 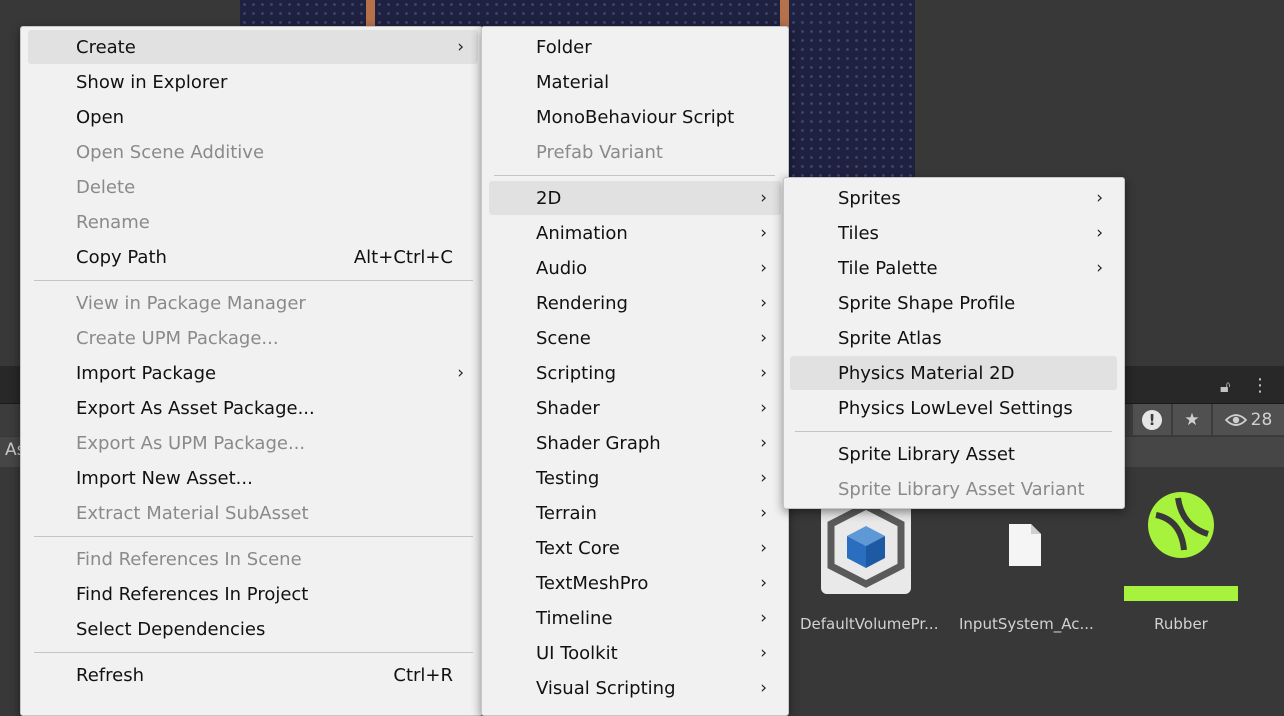 I want to click on menu-item-import-package: Import Package ›, so click(x=253, y=373).